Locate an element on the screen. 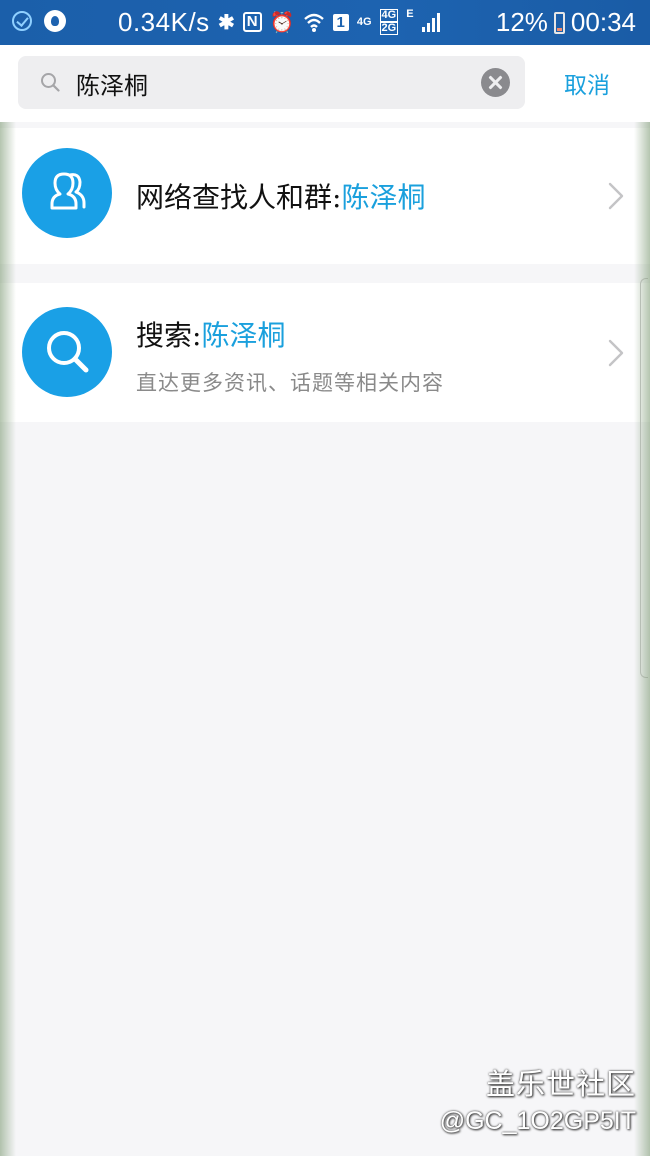 The width and height of the screenshot is (650, 1156). search-icon-circle is located at coordinates (67, 352).